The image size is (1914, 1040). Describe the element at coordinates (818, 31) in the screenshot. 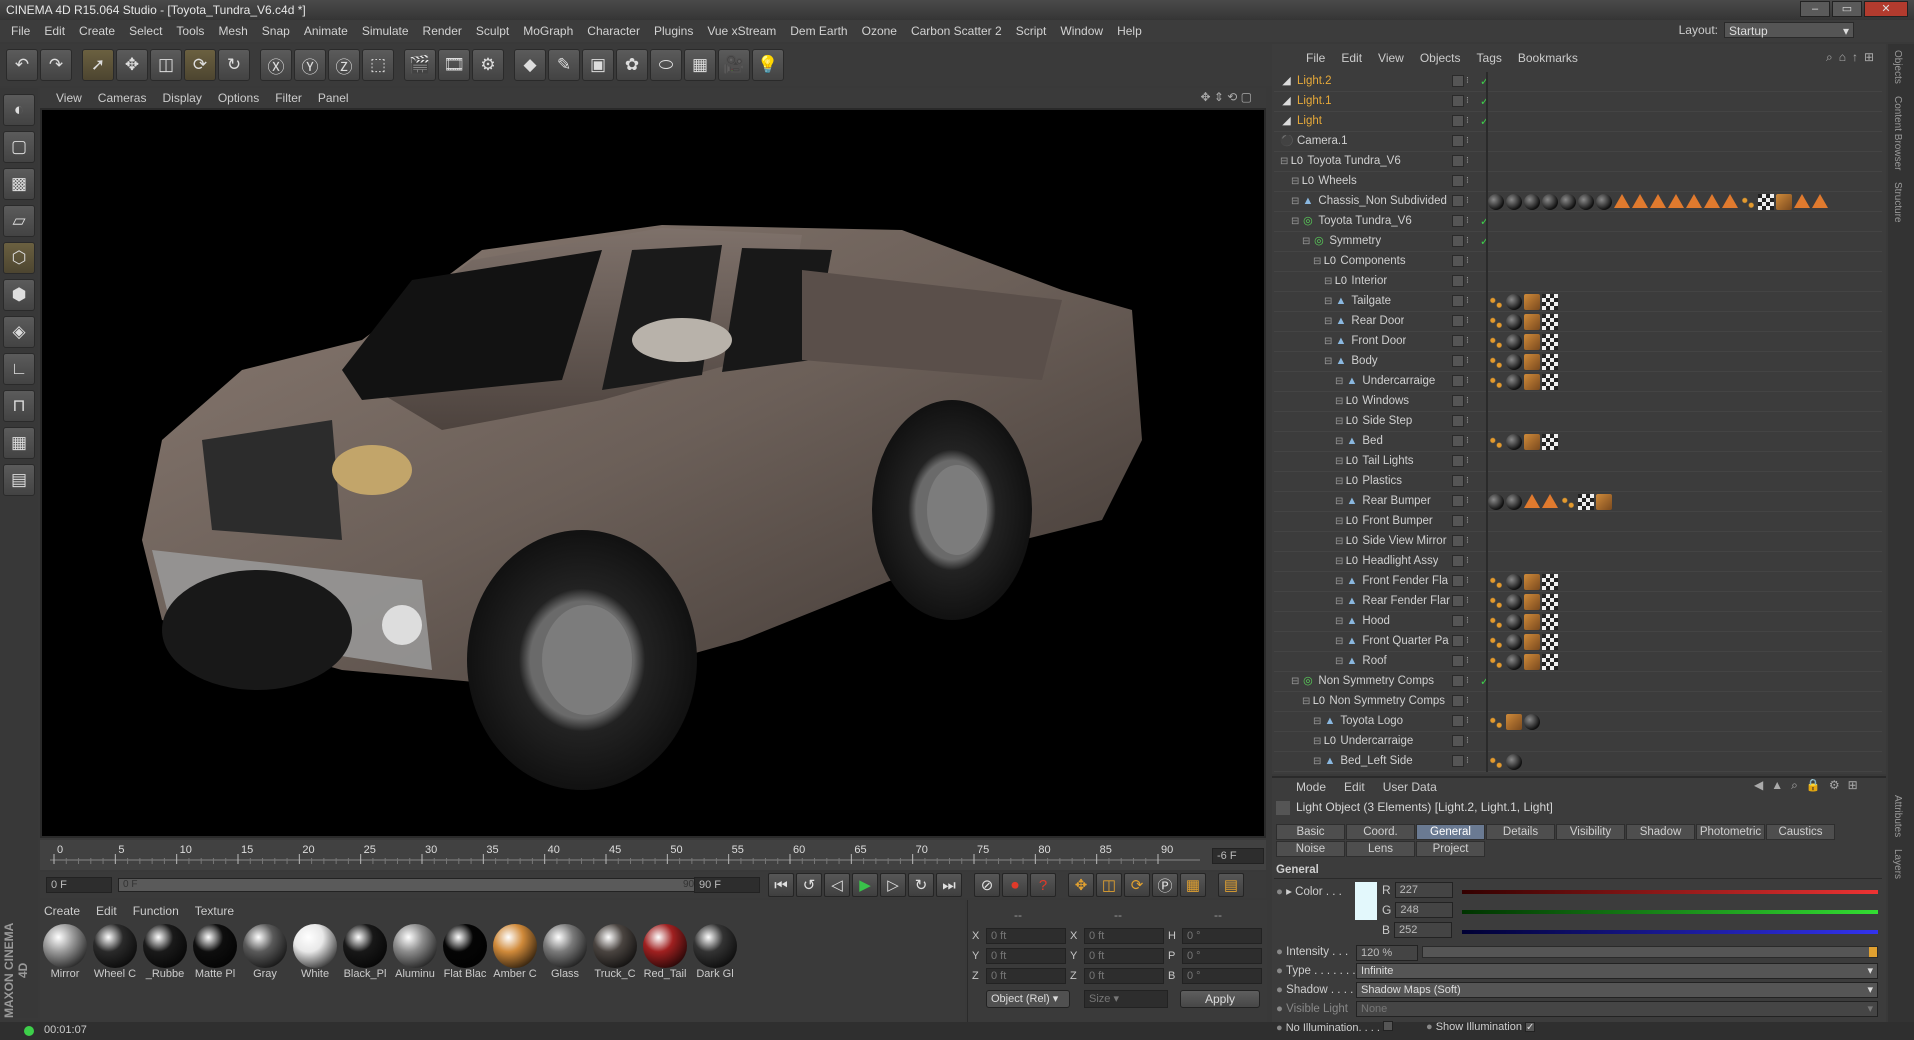

I see `menu-dem-earth: Dem Earth` at that location.